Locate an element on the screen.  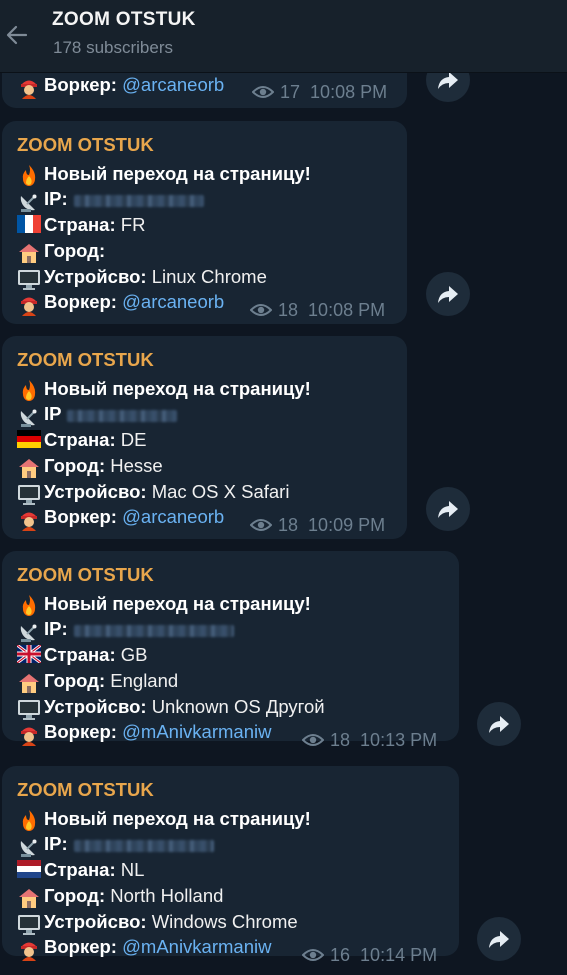
message-meta: 17 10:08 PM is located at coordinates (319, 92).